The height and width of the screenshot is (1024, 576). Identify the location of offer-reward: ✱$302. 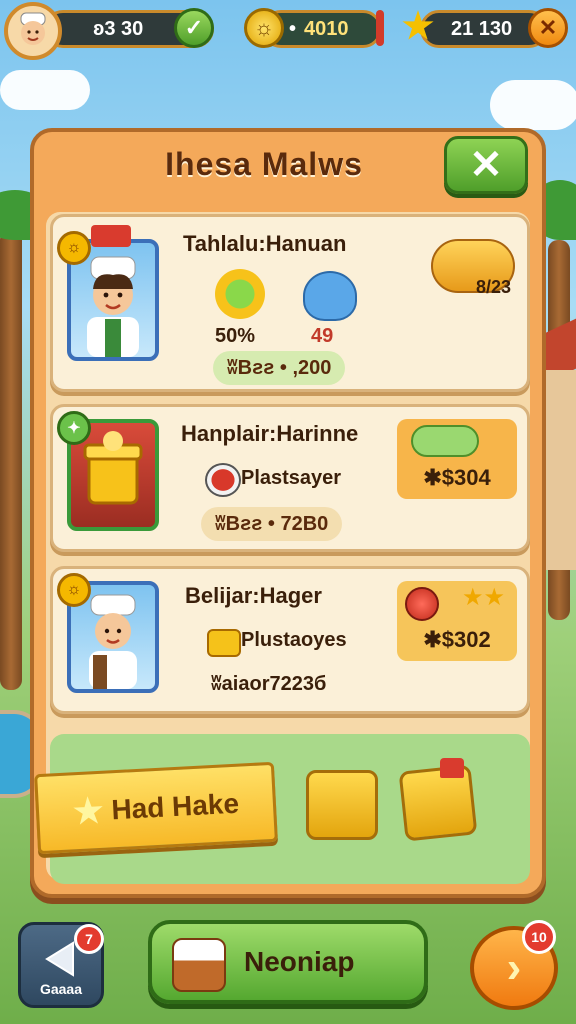
(457, 639).